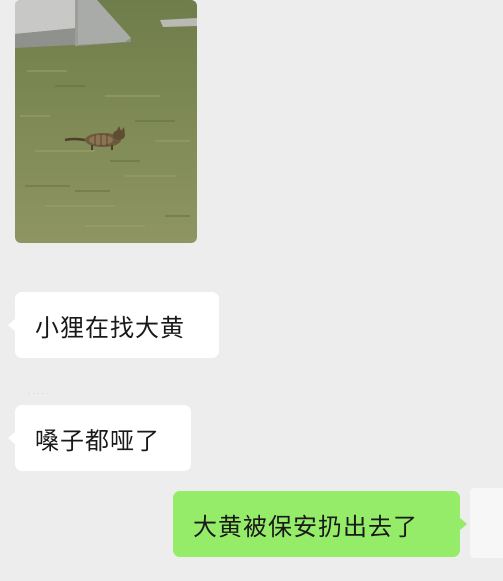  I want to click on message-text: 大黄被保安扔出去了, so click(305, 526).